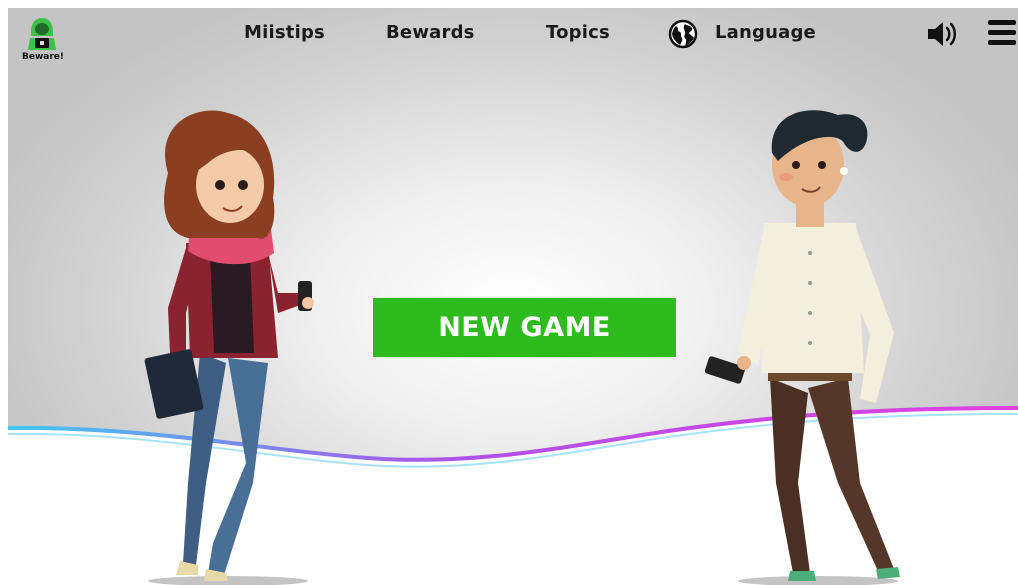 This screenshot has width=1018, height=585. I want to click on nav-topics: Topics, so click(578, 32).